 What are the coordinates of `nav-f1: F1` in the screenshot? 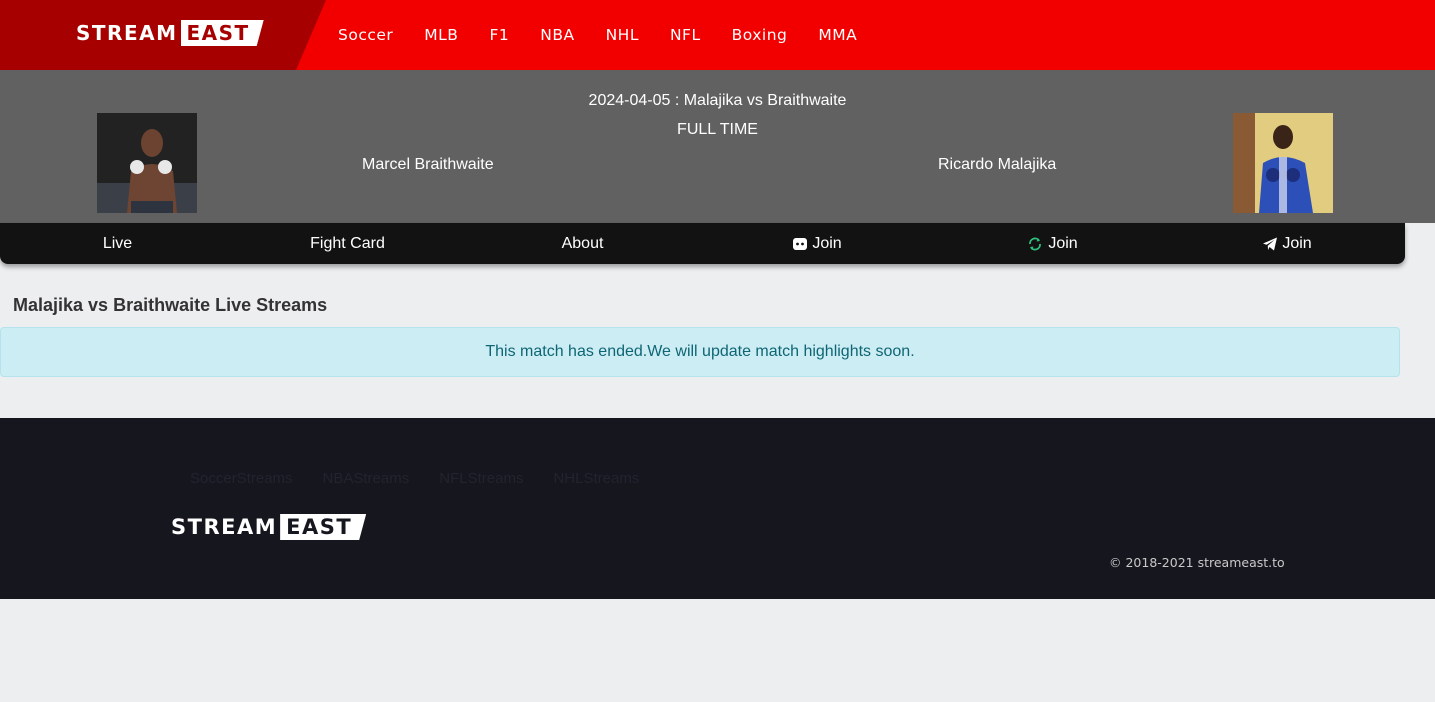 It's located at (499, 35).